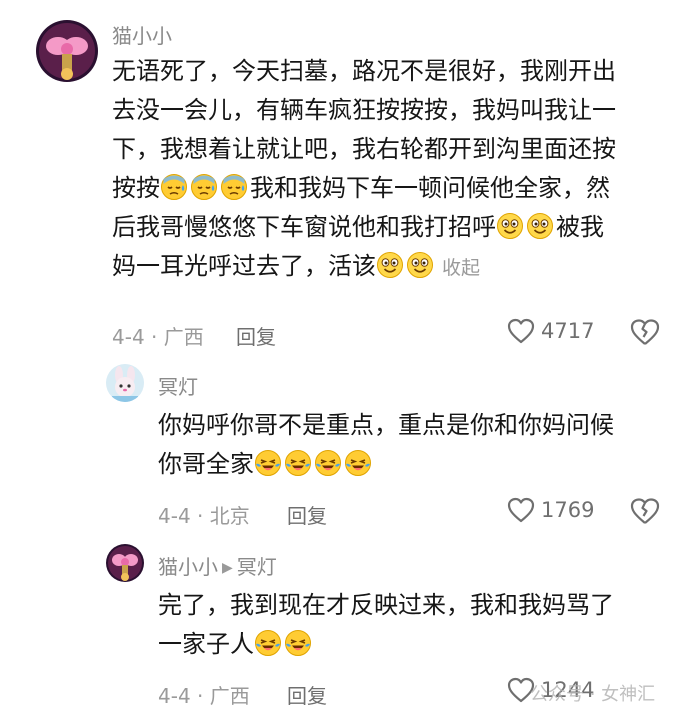 The height and width of the screenshot is (714, 690). I want to click on comment-text-segment: 下，我想着让就让吧，我右轮都开到沟里面还按, so click(364, 149).